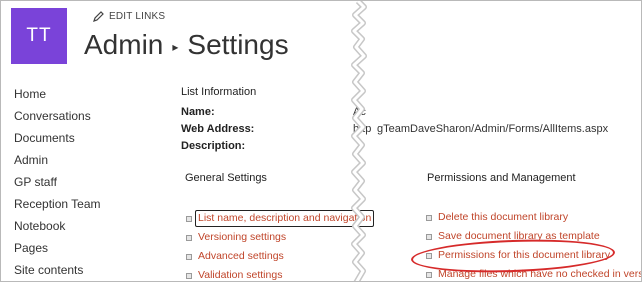 This screenshot has width=642, height=282. I want to click on name-label: Name:, so click(198, 112).